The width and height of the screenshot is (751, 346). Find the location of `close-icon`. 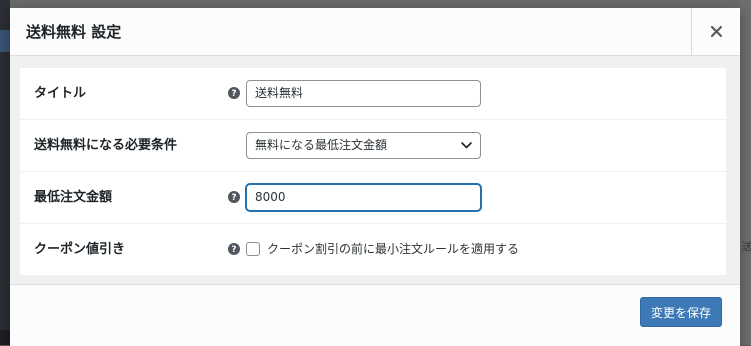

close-icon is located at coordinates (716, 31).